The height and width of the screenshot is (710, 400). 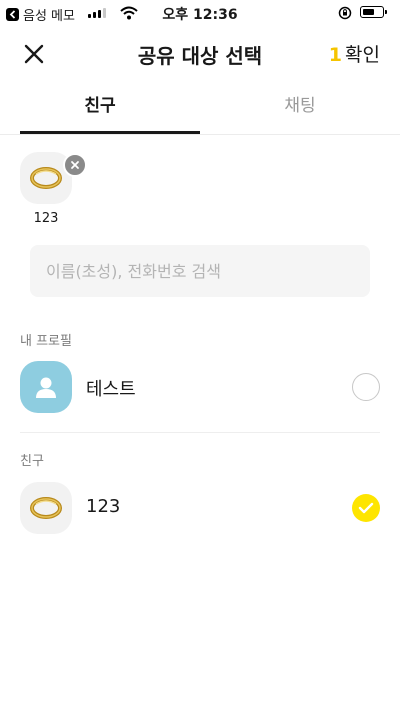 I want to click on close-icon, so click(x=75, y=165).